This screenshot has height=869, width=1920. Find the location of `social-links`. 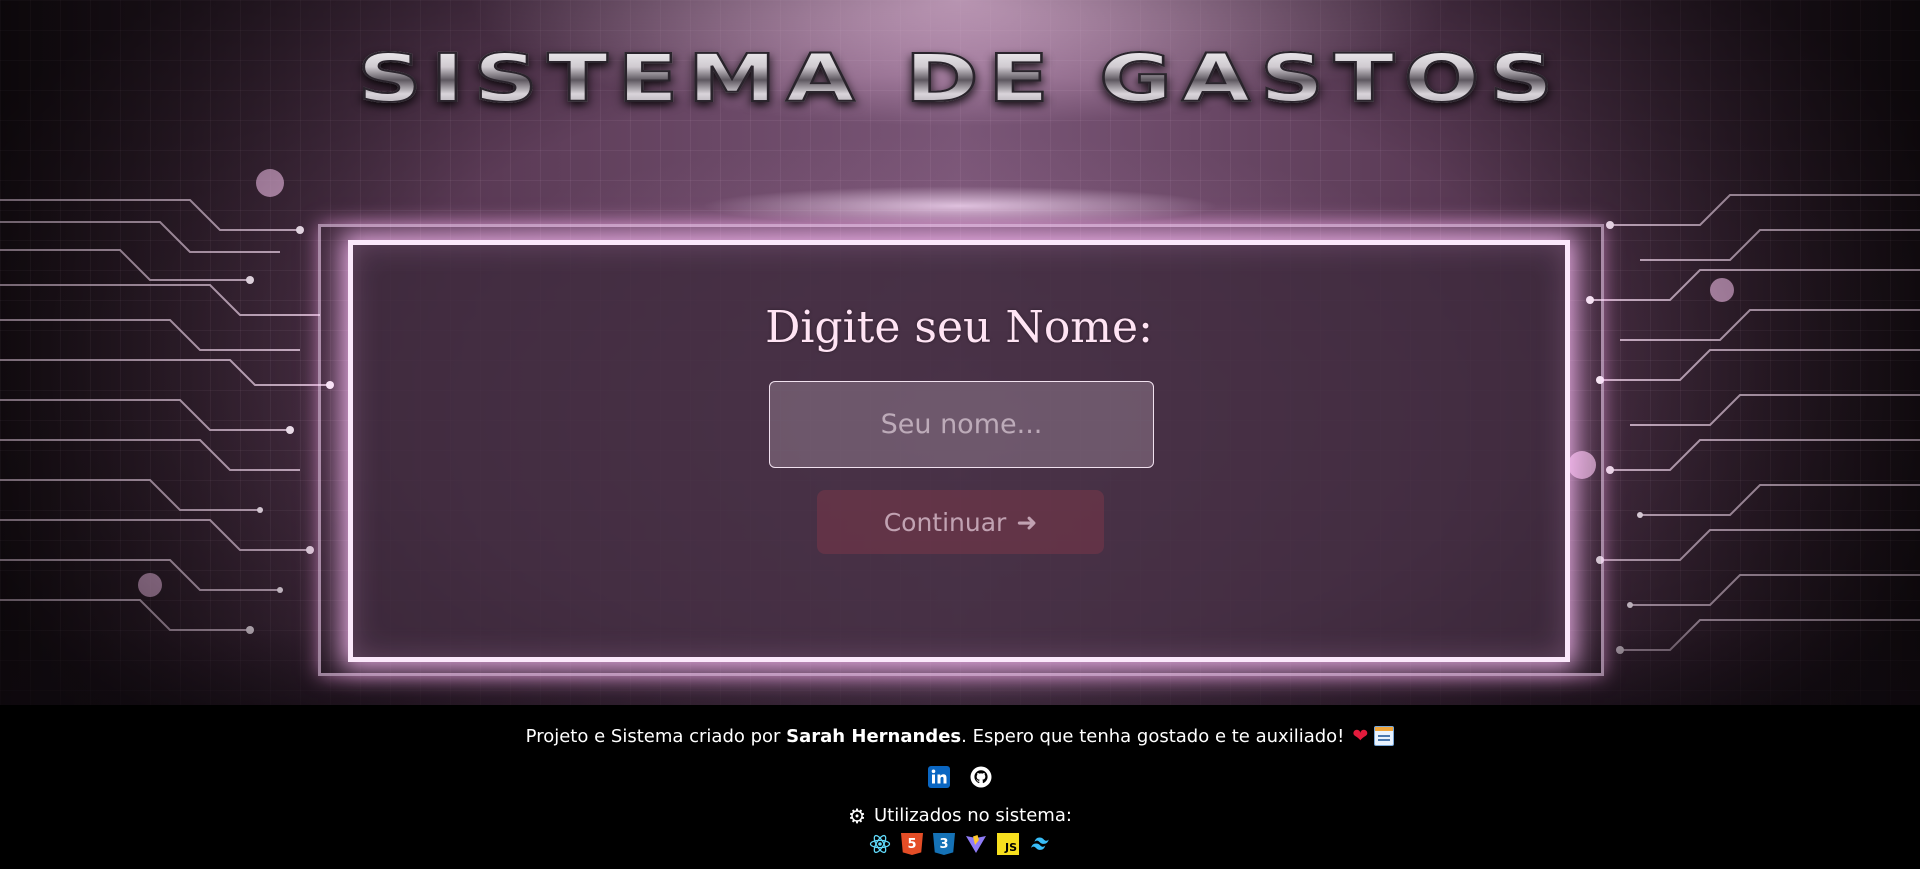

social-links is located at coordinates (960, 777).